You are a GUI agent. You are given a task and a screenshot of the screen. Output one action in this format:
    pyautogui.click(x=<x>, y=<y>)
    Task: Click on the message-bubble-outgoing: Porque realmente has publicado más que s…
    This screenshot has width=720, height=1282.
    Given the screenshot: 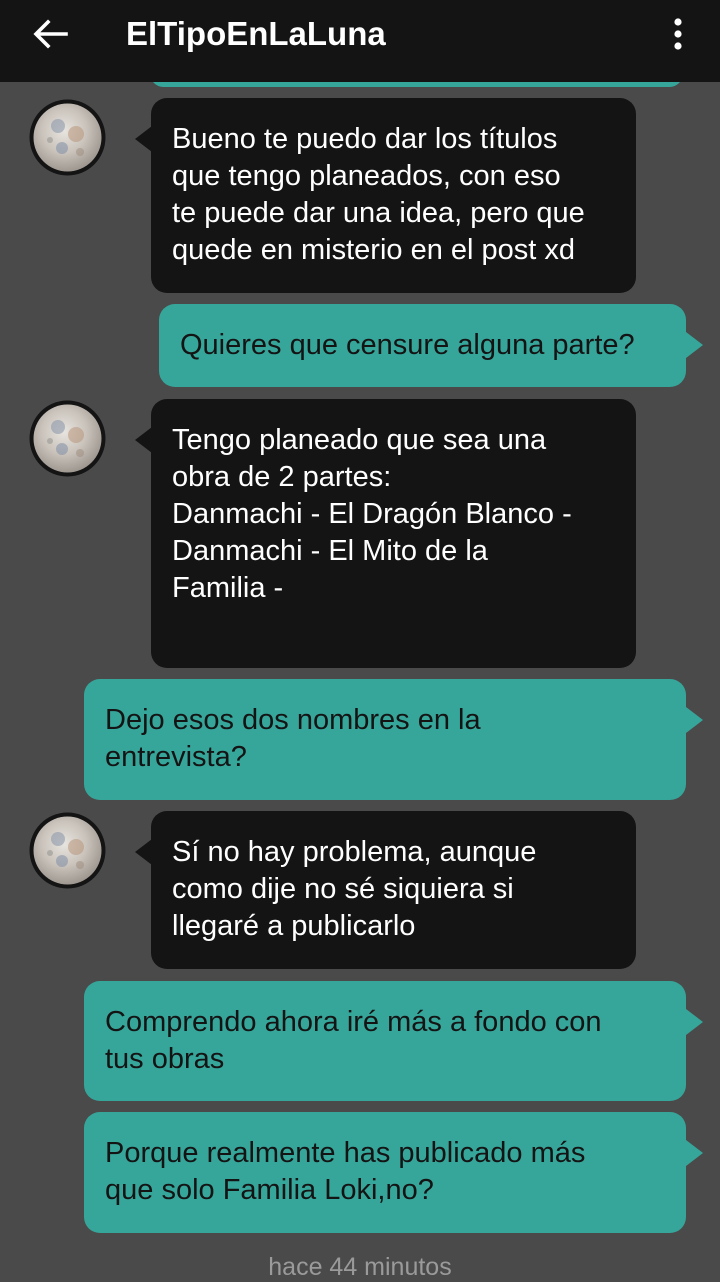 What is the action you would take?
    pyautogui.click(x=393, y=1172)
    